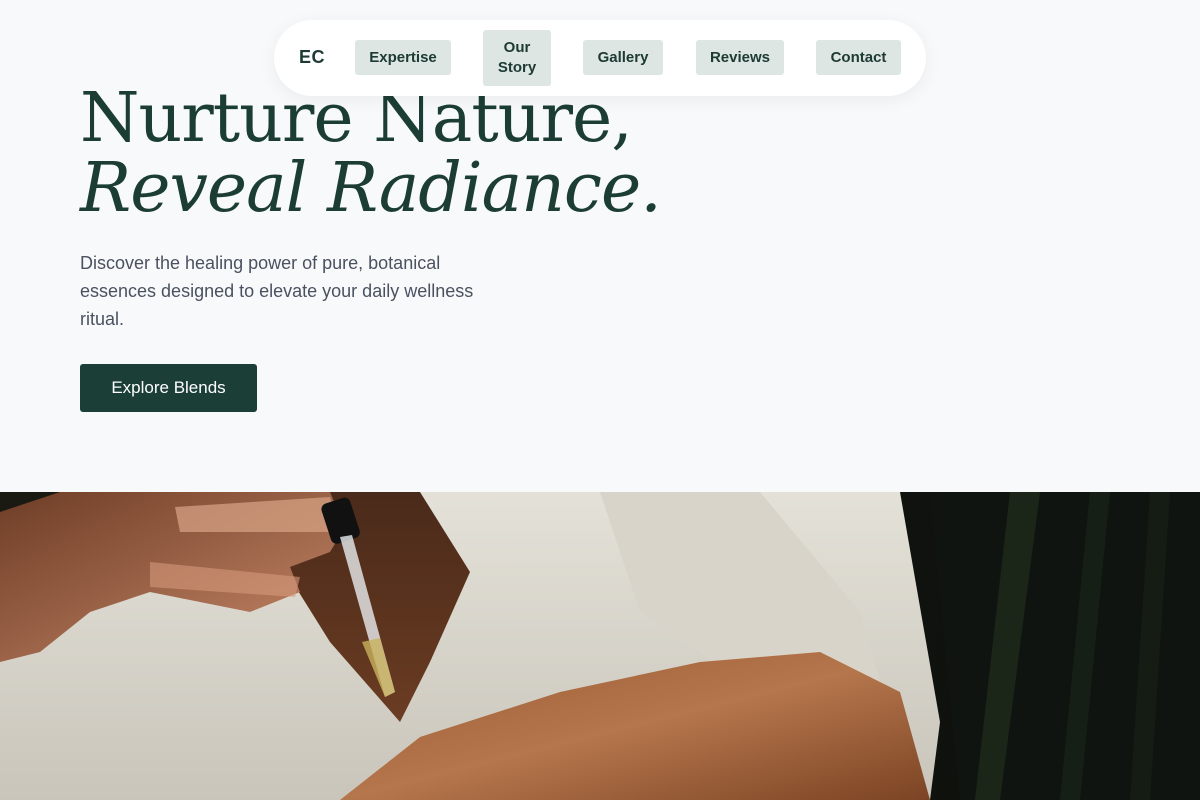 Image resolution: width=1200 pixels, height=800 pixels. What do you see at coordinates (312, 57) in the screenshot?
I see `brand-logo: EC` at bounding box center [312, 57].